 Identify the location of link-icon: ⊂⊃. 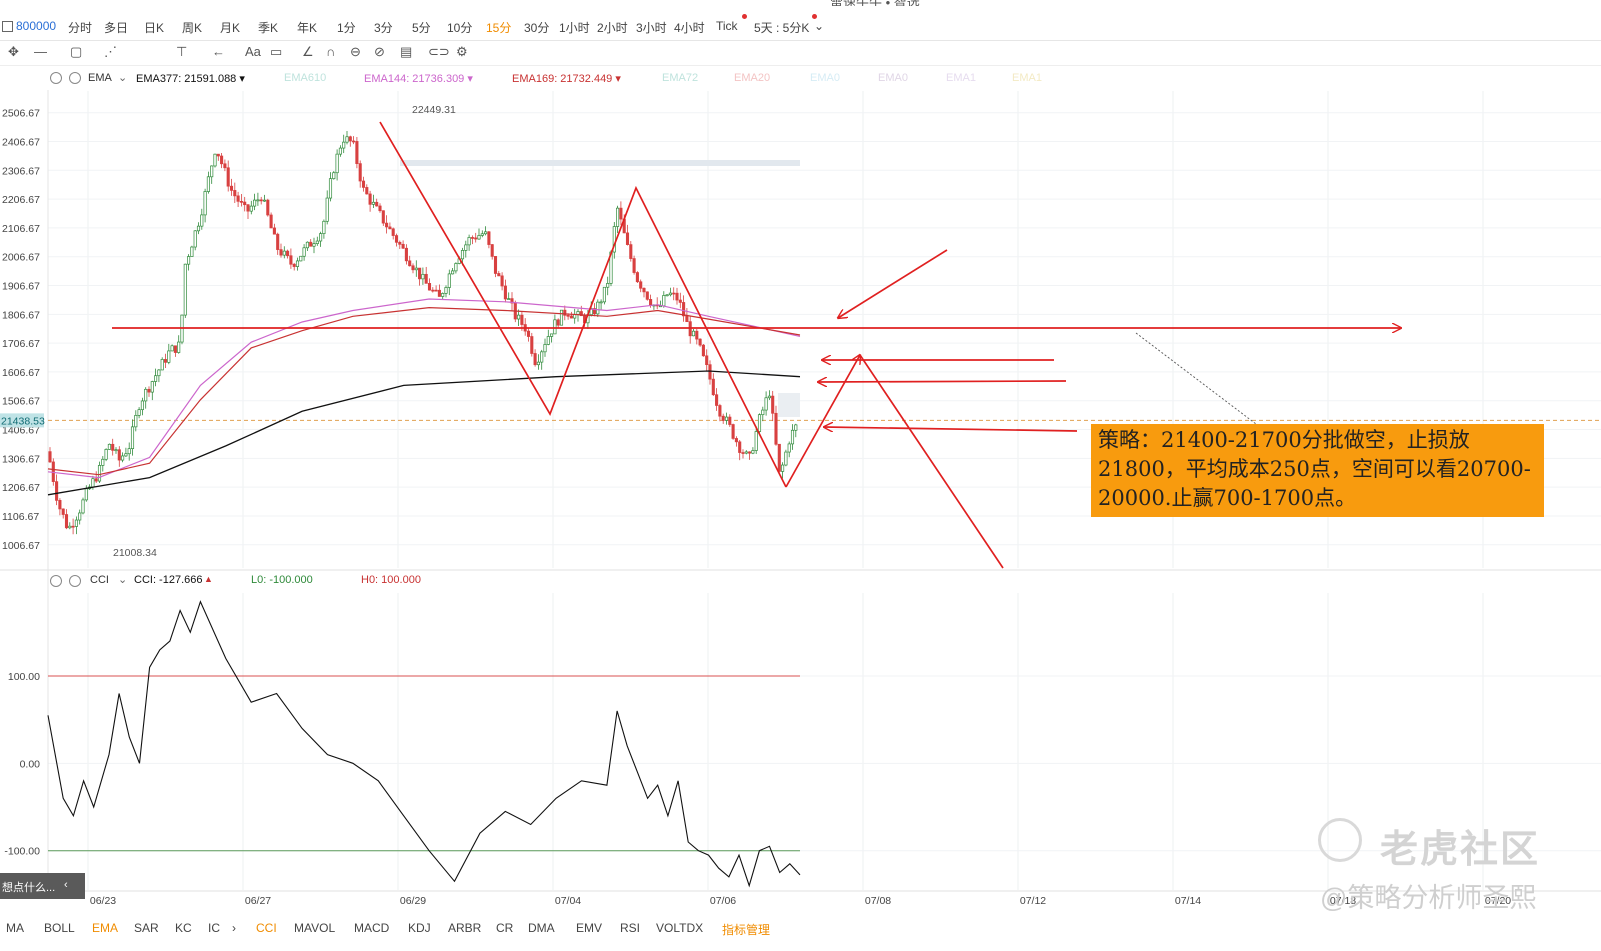
(439, 52).